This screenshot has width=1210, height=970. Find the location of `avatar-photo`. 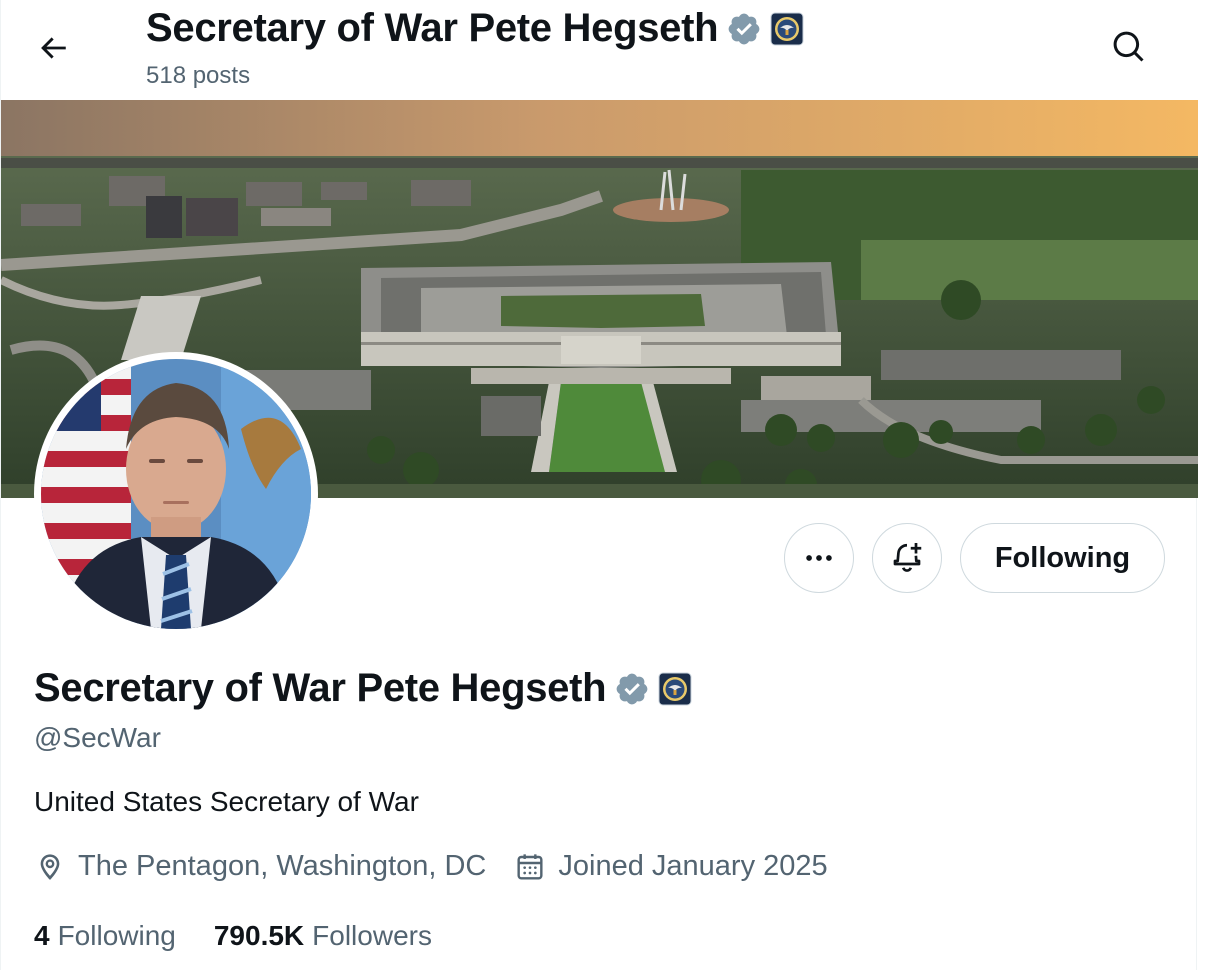

avatar-photo is located at coordinates (176, 494).